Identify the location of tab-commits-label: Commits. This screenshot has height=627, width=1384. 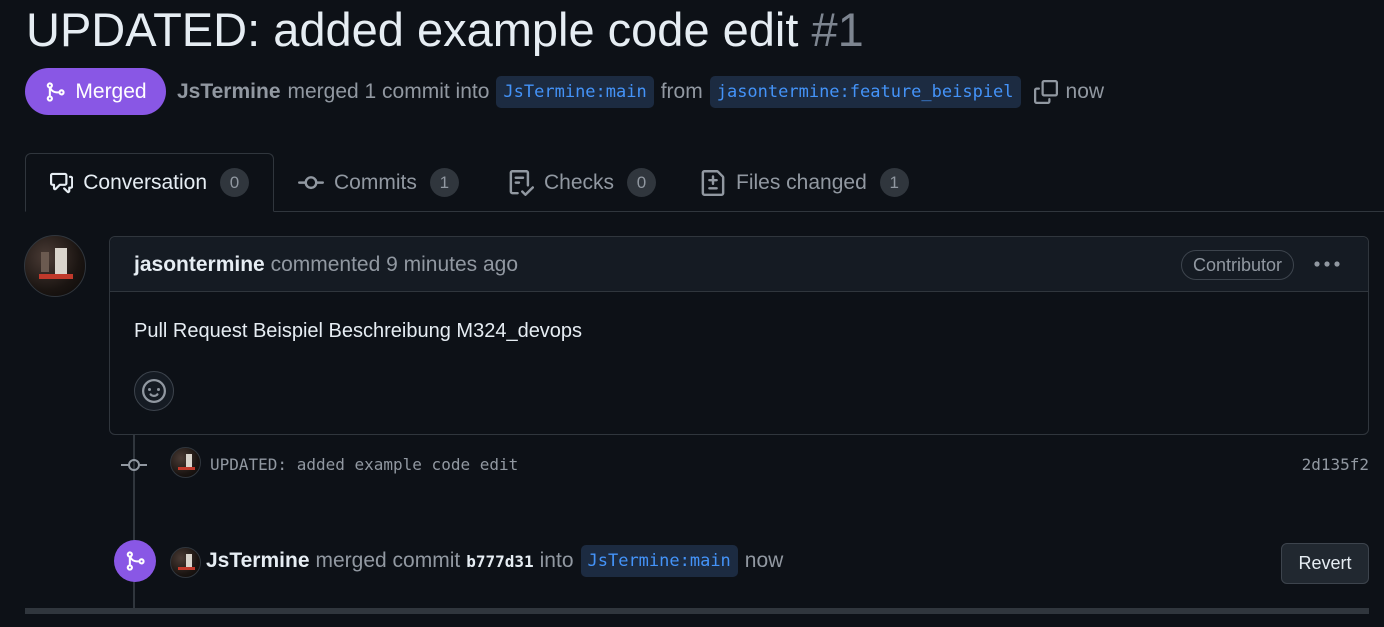
(375, 182).